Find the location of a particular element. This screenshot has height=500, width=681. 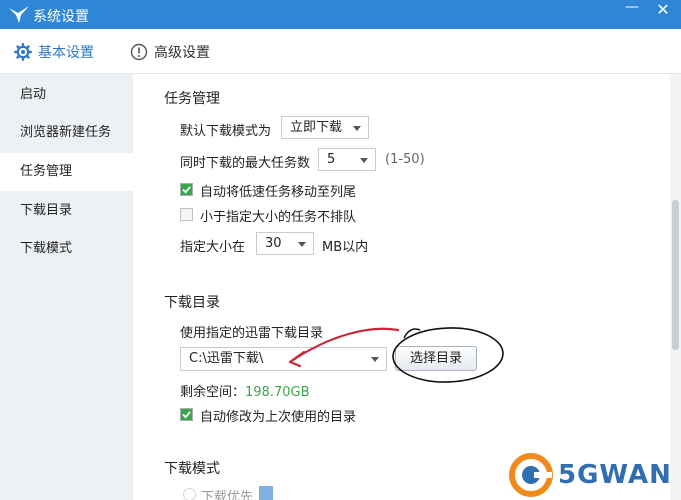

size-select: 30 is located at coordinates (285, 243).